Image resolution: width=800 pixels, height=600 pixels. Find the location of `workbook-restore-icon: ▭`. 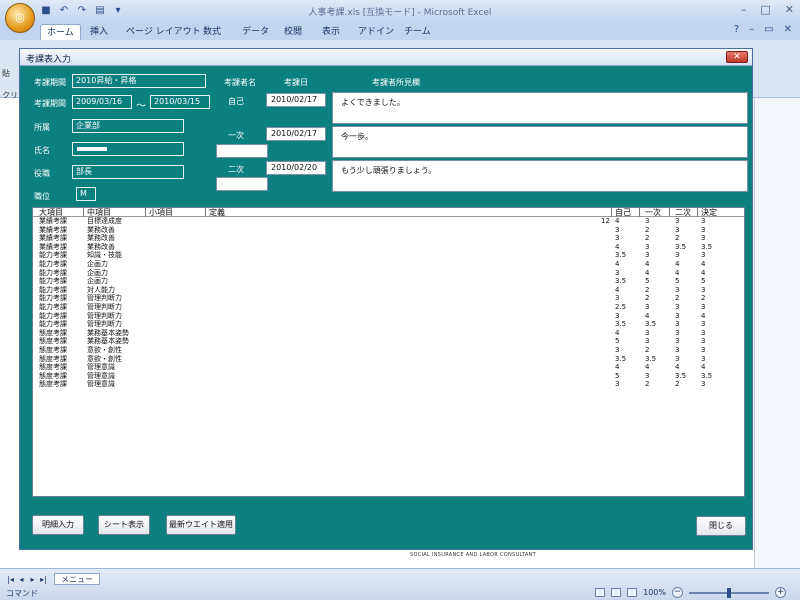

workbook-restore-icon: ▭ is located at coordinates (768, 29).